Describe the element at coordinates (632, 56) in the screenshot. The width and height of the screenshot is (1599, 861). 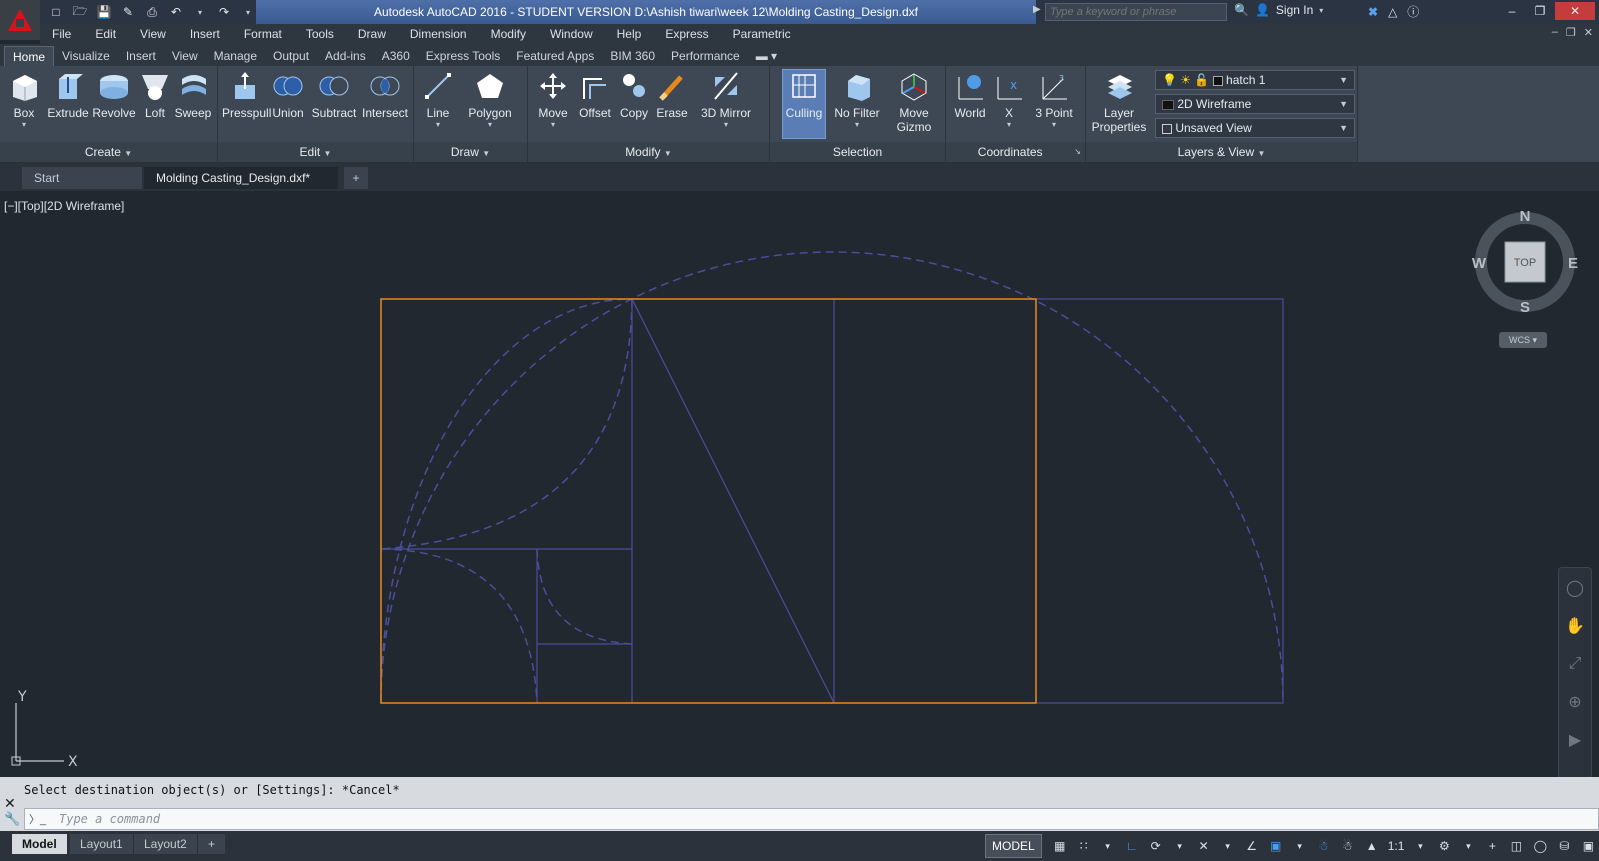
I see `tab-bim-360: BIM 360` at that location.